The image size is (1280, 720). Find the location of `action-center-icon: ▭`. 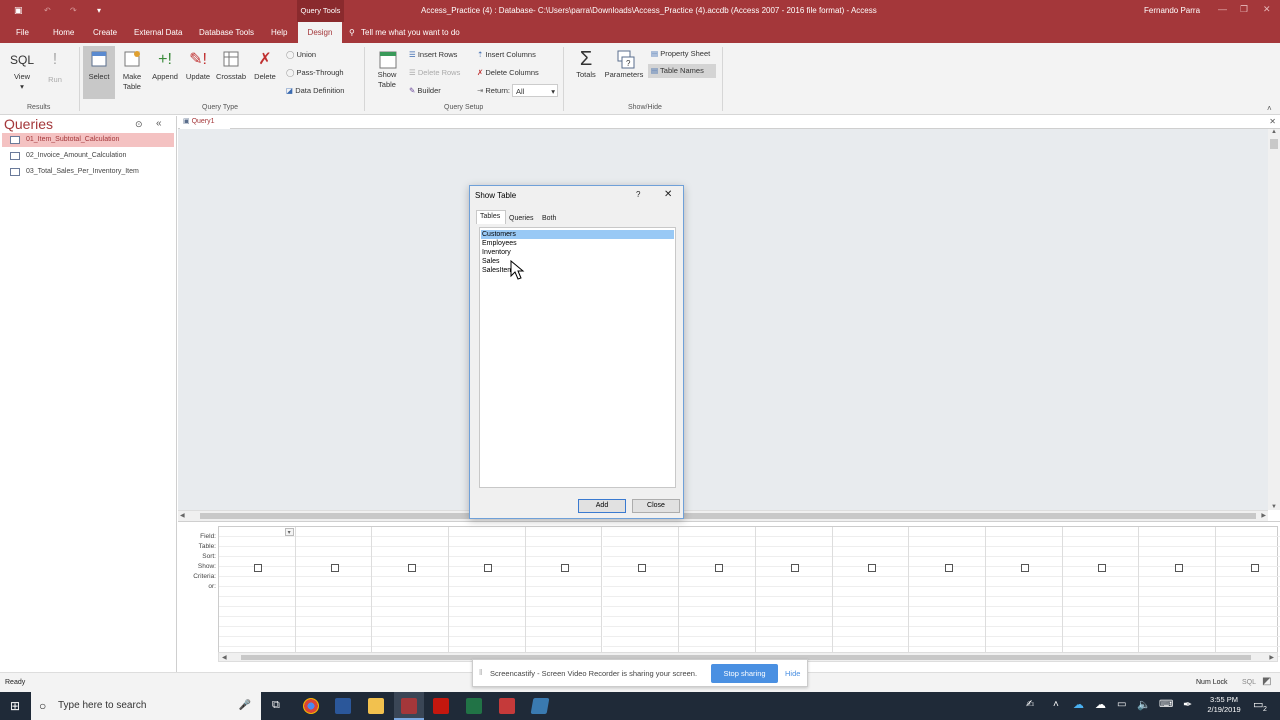

action-center-icon: ▭ is located at coordinates (1258, 704).